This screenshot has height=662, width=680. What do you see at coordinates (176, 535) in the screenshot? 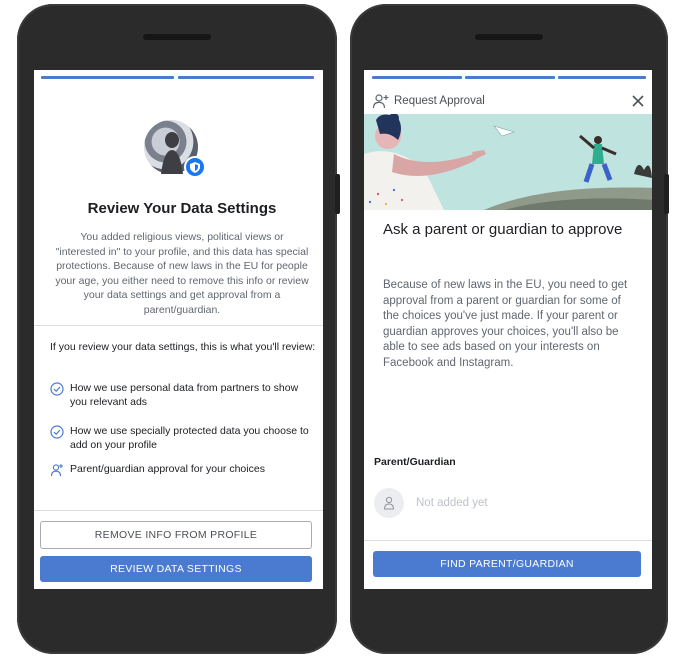
I see `remove-info-button: REMOVE INFO FROM PROFILE` at bounding box center [176, 535].